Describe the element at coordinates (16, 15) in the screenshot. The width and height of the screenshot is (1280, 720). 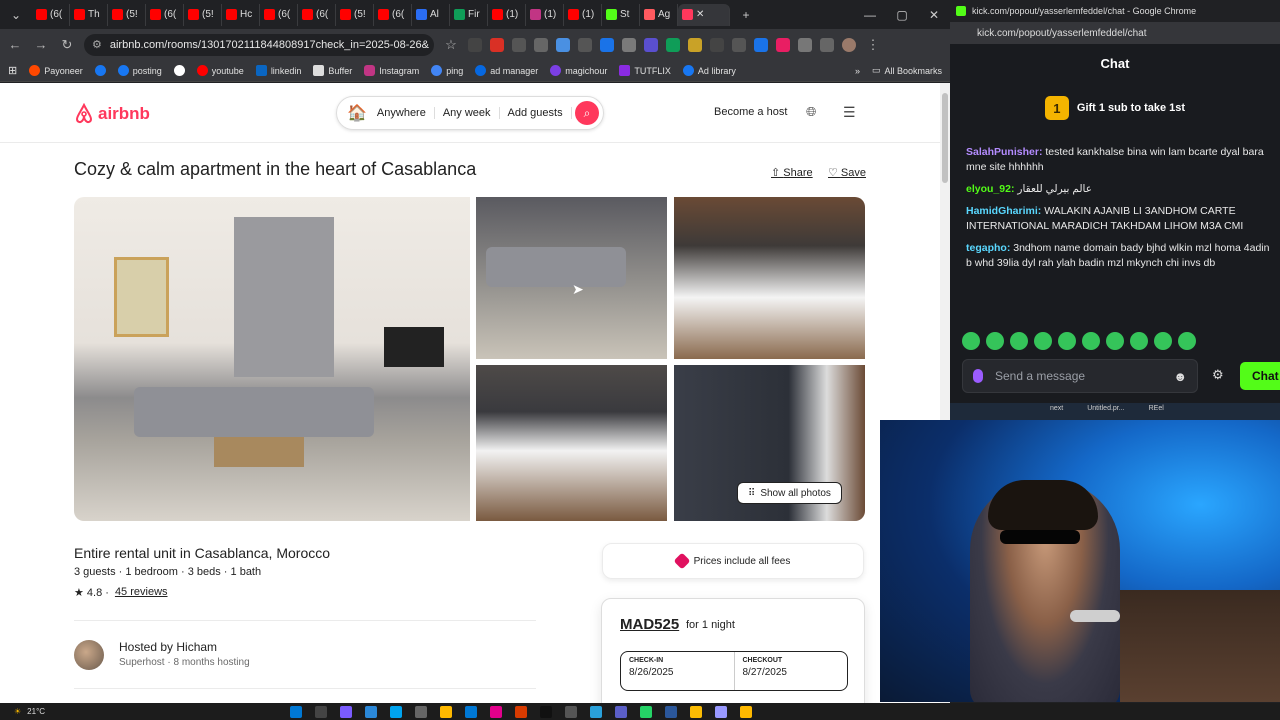
I see `tab-search-icon: ⌄` at that location.